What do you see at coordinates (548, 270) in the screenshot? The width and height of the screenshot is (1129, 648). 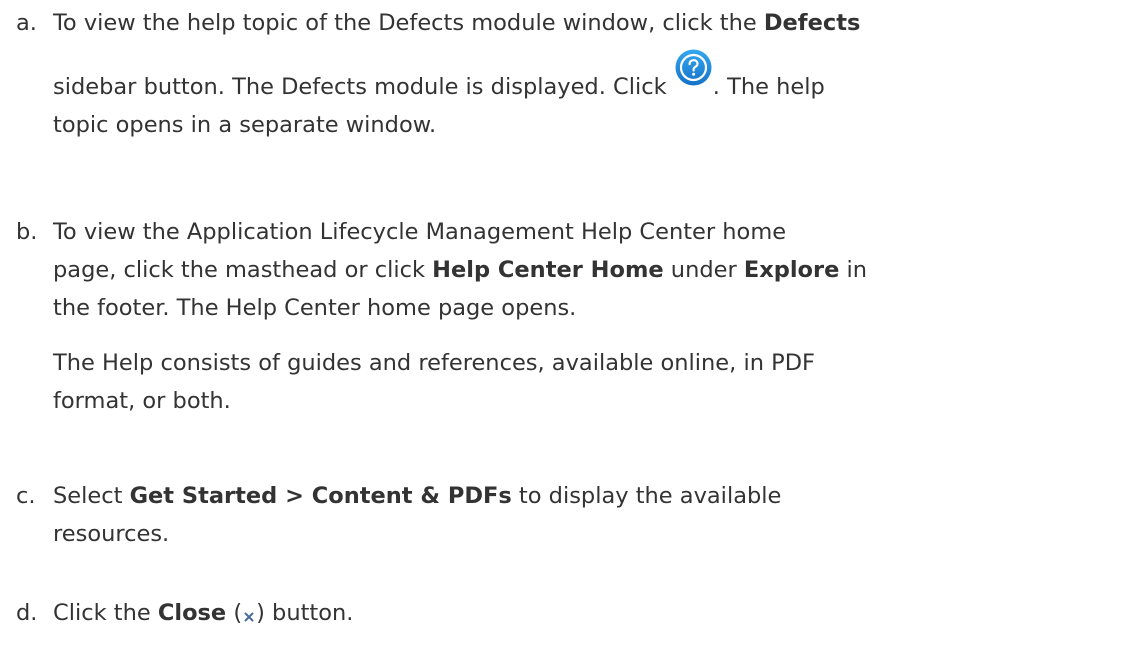 I see `help-center-home-label: Help Center Home` at bounding box center [548, 270].